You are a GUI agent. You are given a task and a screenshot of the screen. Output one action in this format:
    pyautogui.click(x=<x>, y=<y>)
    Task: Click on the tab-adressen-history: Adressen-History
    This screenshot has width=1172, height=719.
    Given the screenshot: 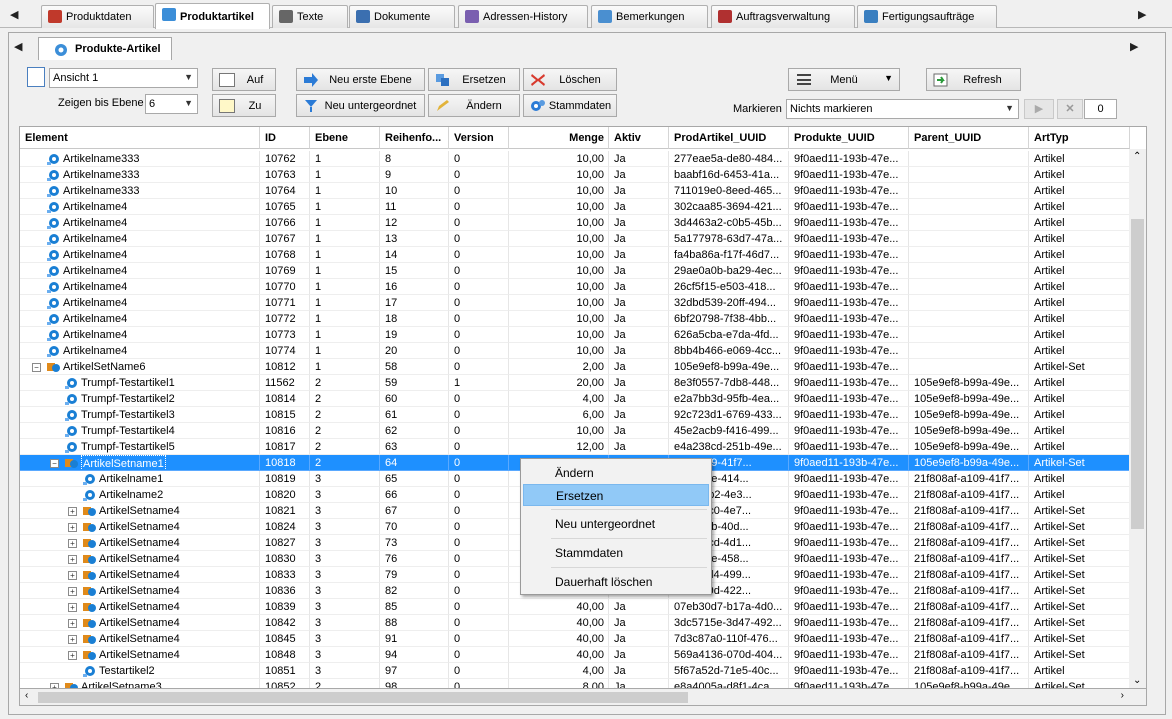 What is the action you would take?
    pyautogui.click(x=523, y=16)
    